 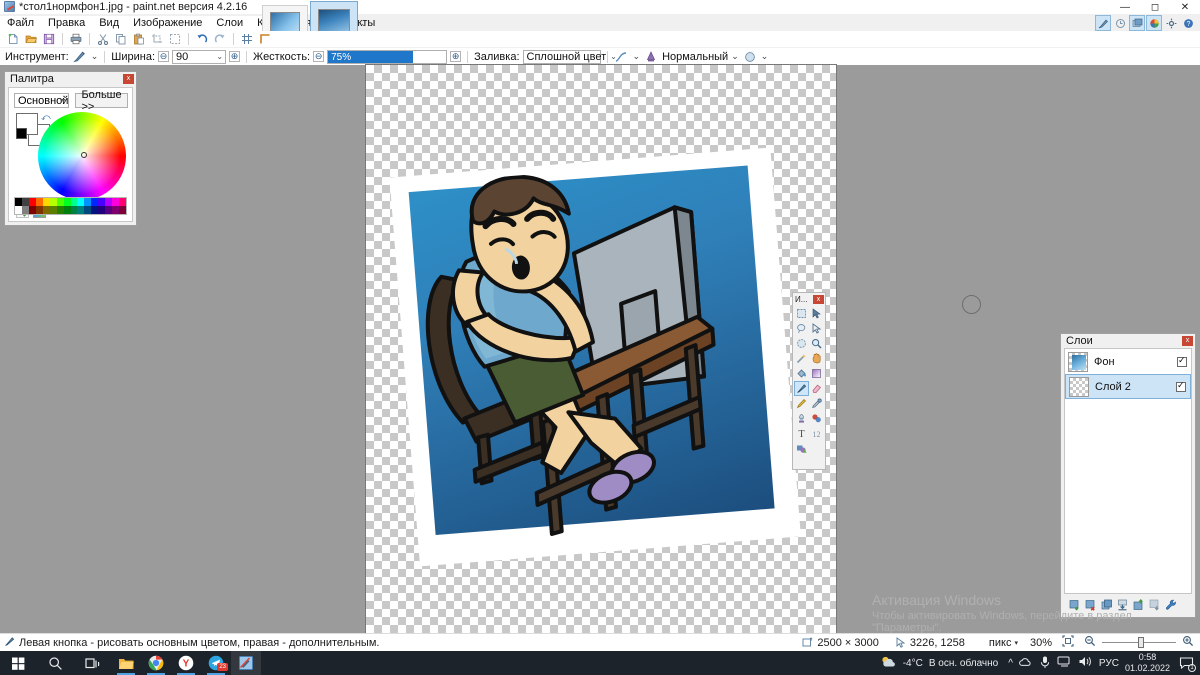 What do you see at coordinates (55, 663) in the screenshot?
I see `search-icon` at bounding box center [55, 663].